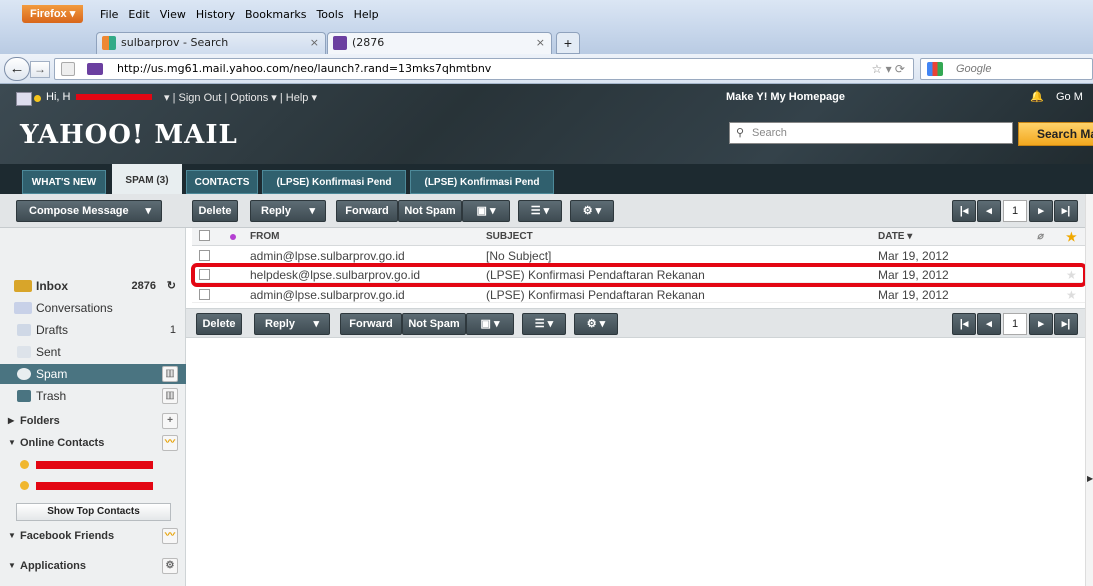 The height and width of the screenshot is (586, 1093). Describe the element at coordinates (200, 98) in the screenshot. I see `sign-out-link: Sign Out` at that location.